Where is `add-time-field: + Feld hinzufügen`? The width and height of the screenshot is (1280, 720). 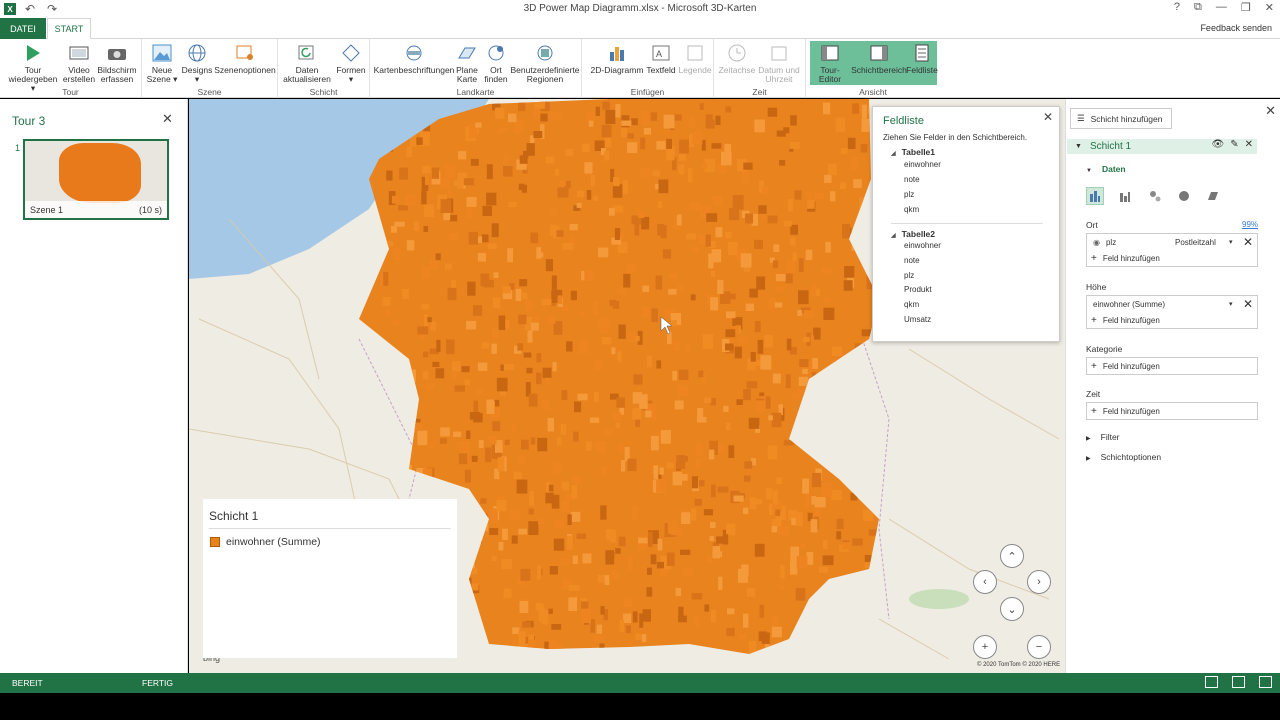
add-time-field: + Feld hinzufügen is located at coordinates (1172, 411).